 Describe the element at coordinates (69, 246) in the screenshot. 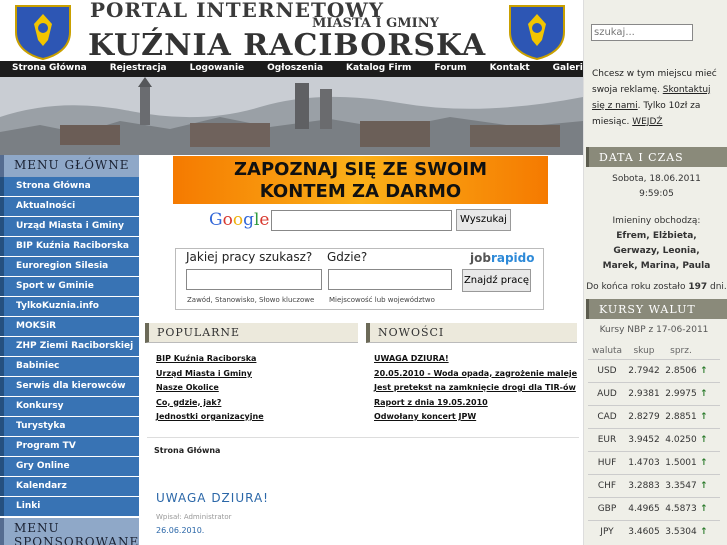

I see `sidebar-item-bip: BIP Kuźnia Raciborska` at that location.